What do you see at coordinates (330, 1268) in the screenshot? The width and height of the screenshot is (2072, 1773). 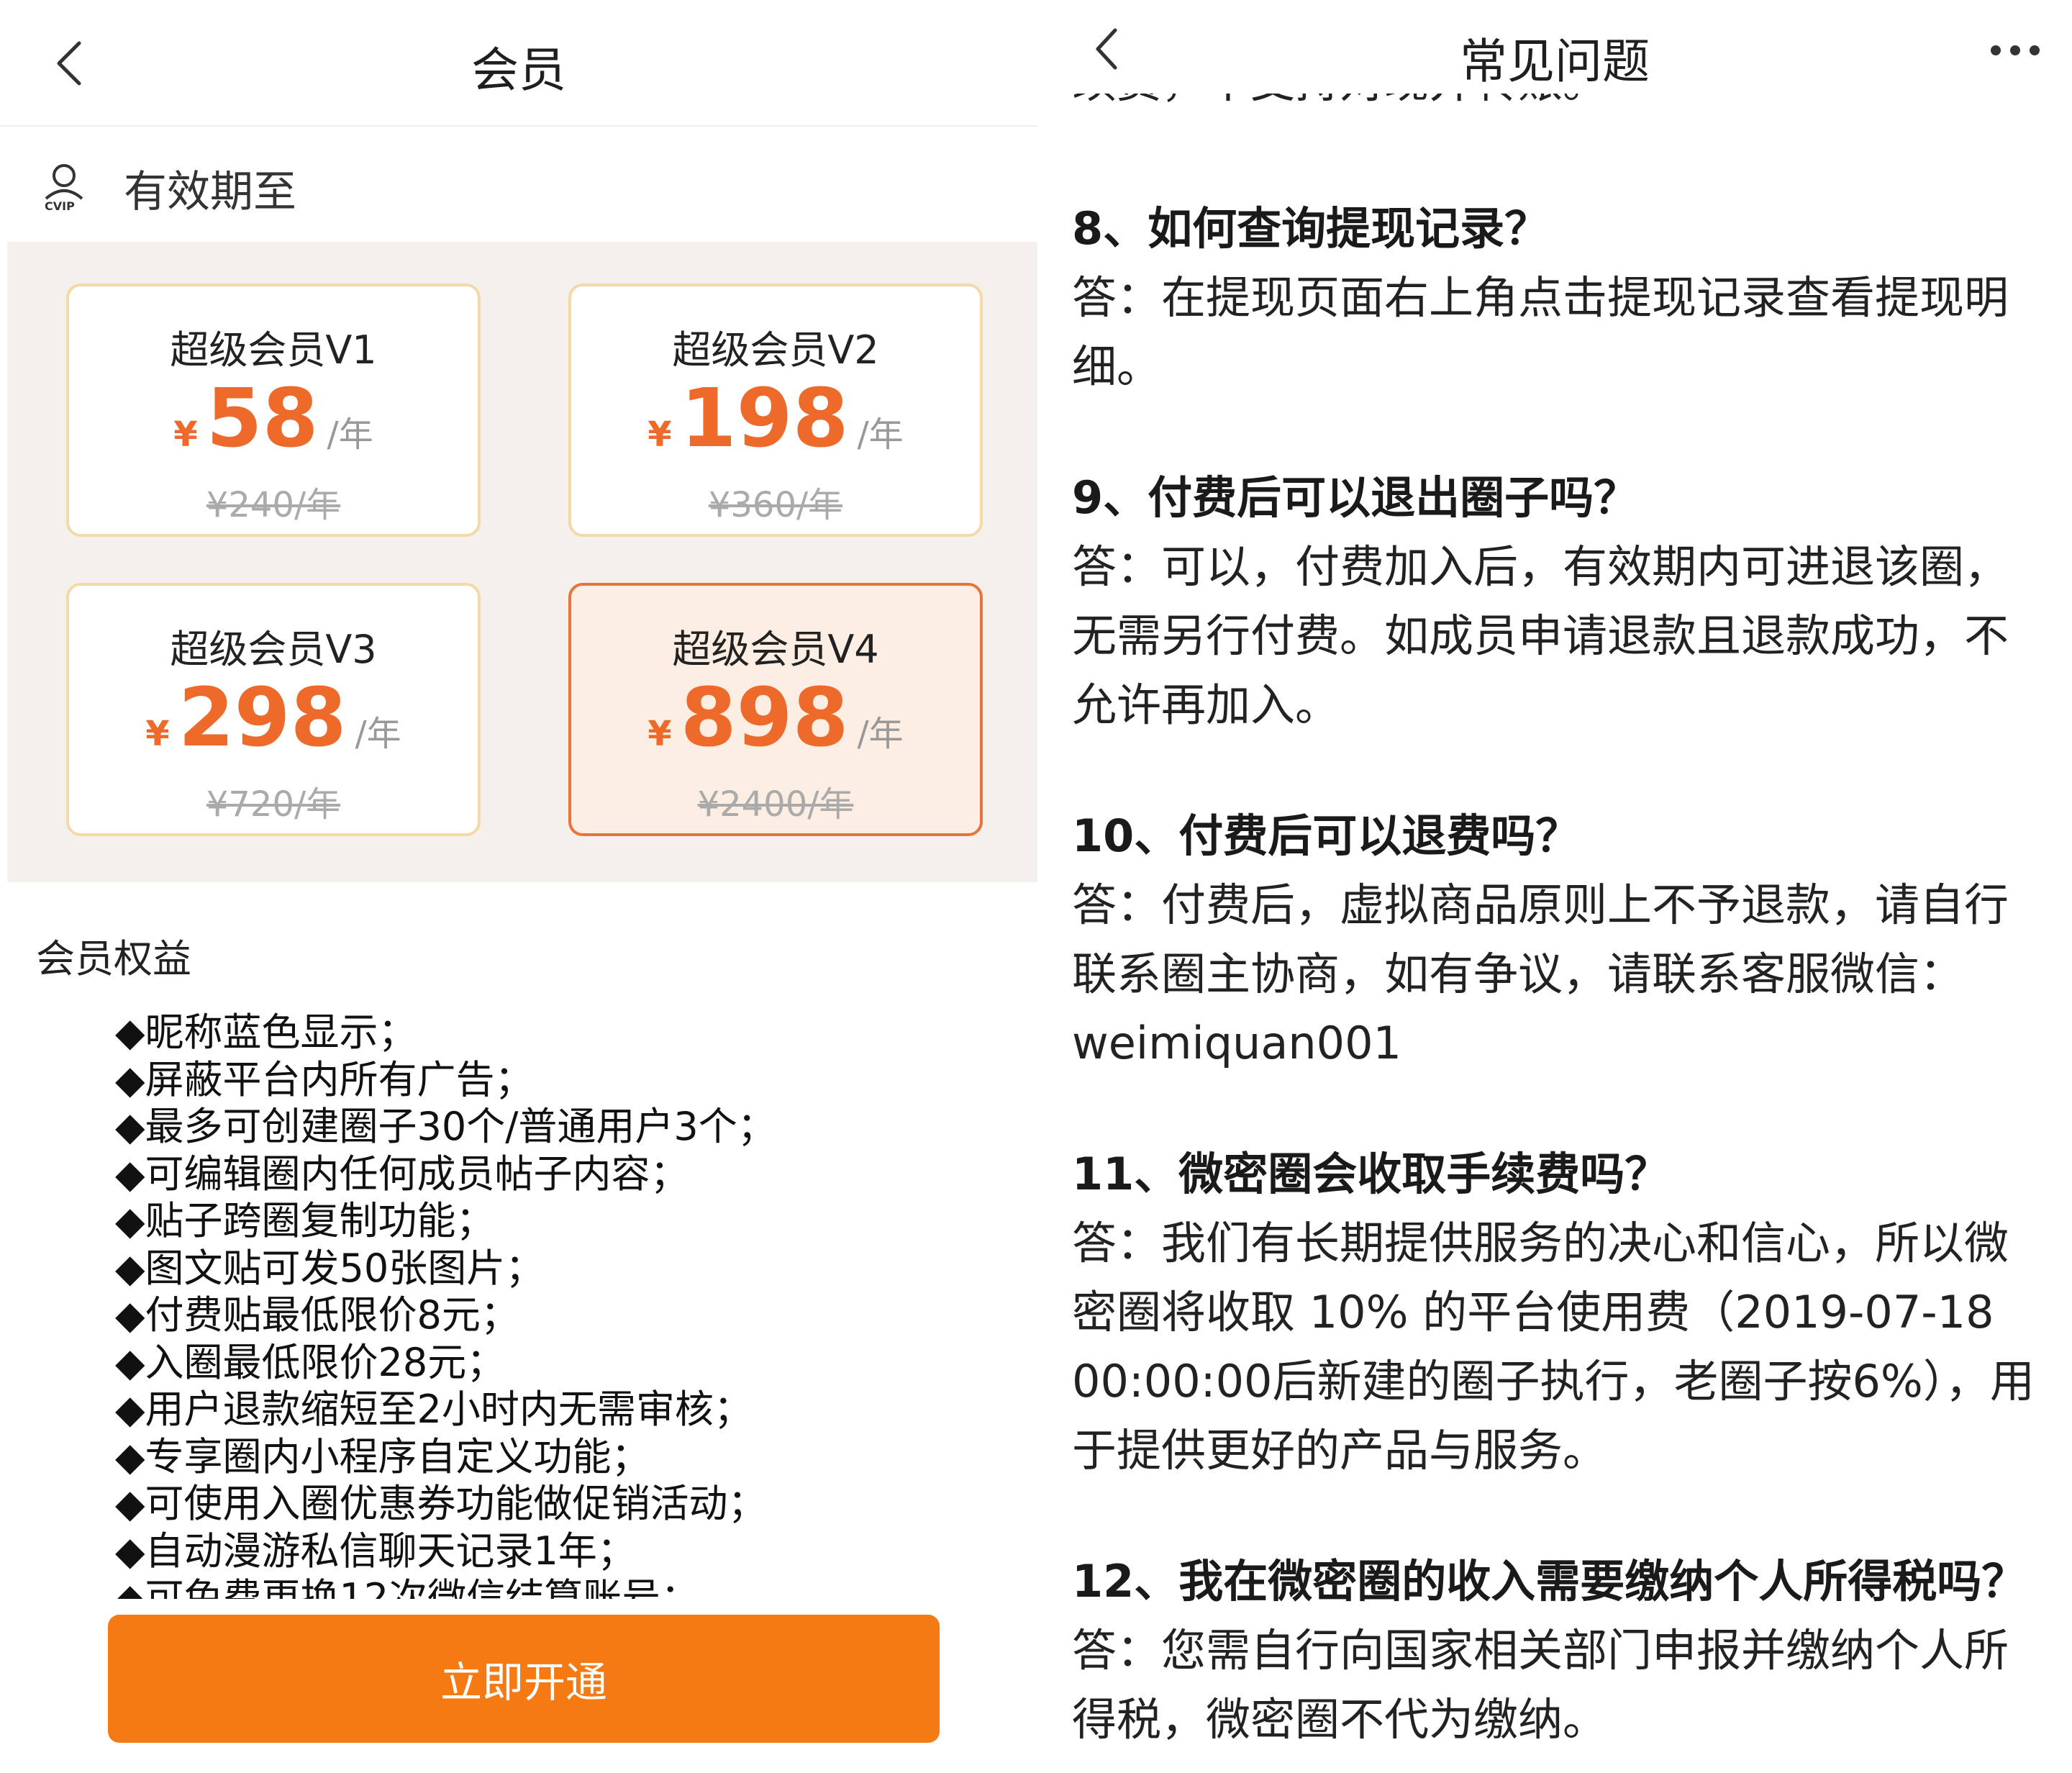 I see `benefit-item: ◆图文贴可发50张图片；` at bounding box center [330, 1268].